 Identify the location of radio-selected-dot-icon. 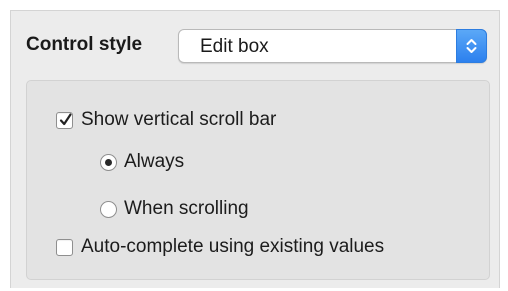
(108, 162).